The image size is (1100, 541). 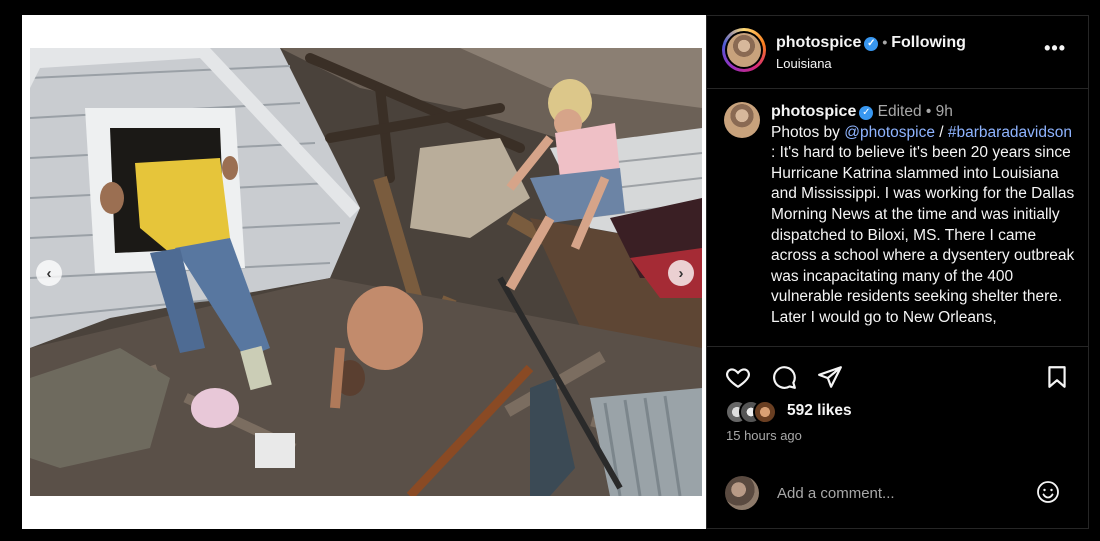 What do you see at coordinates (819, 411) in the screenshot?
I see `likes-count: 592 likes` at bounding box center [819, 411].